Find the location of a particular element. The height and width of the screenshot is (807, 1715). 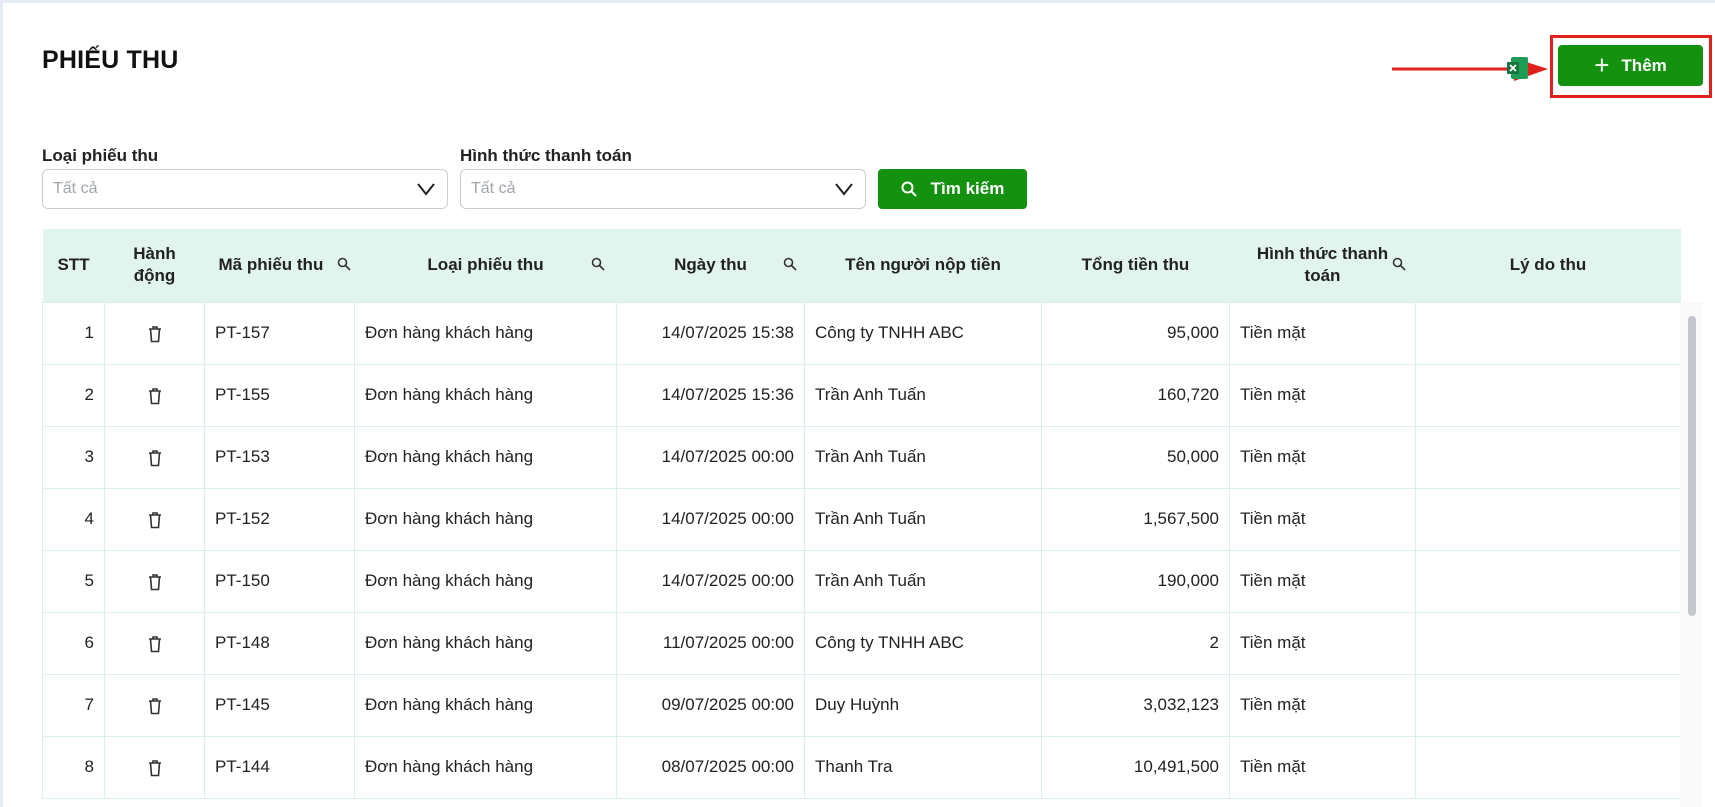

col-code-label: Mã phiếu thu is located at coordinates (271, 265).